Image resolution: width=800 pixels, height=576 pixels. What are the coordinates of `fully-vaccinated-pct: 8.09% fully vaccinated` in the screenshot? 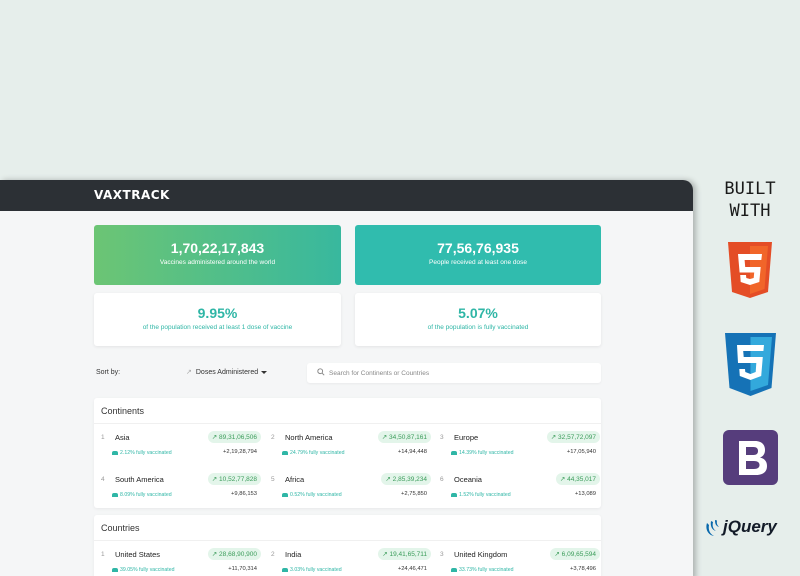 It's located at (142, 495).